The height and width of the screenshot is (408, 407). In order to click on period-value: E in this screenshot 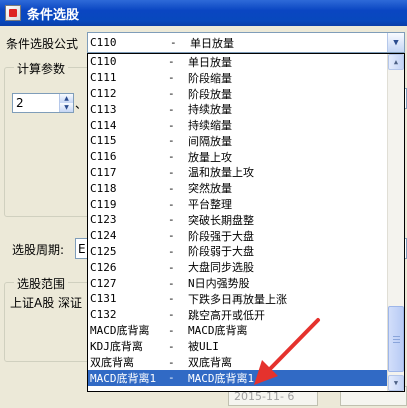, I will do `click(82, 248)`.